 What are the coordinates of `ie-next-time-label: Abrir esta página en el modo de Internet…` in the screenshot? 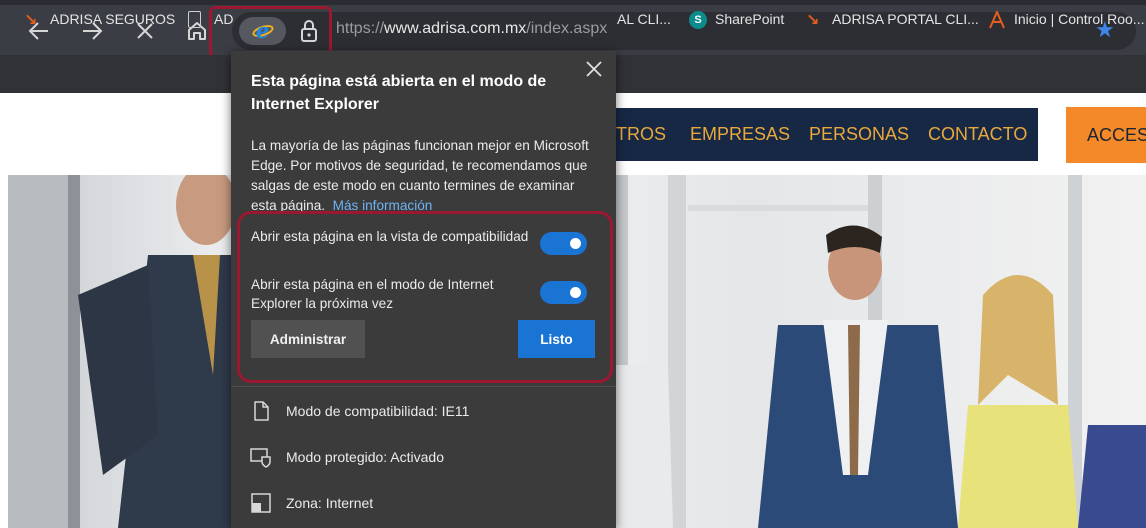 It's located at (372, 294).